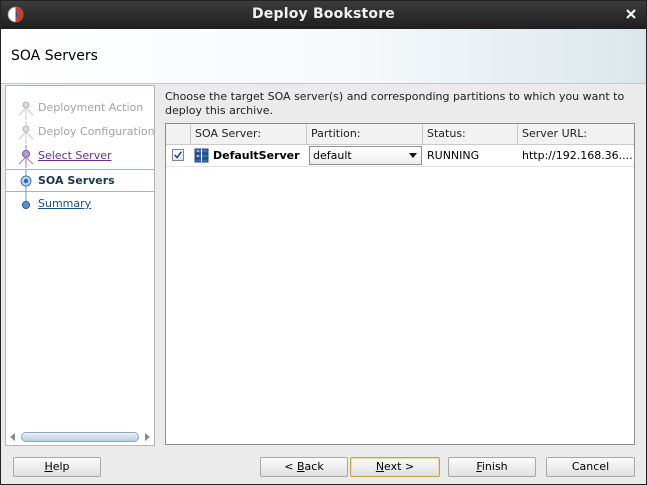 The height and width of the screenshot is (485, 647). I want to click on title-bar: Deploy Bookstore, so click(323, 15).